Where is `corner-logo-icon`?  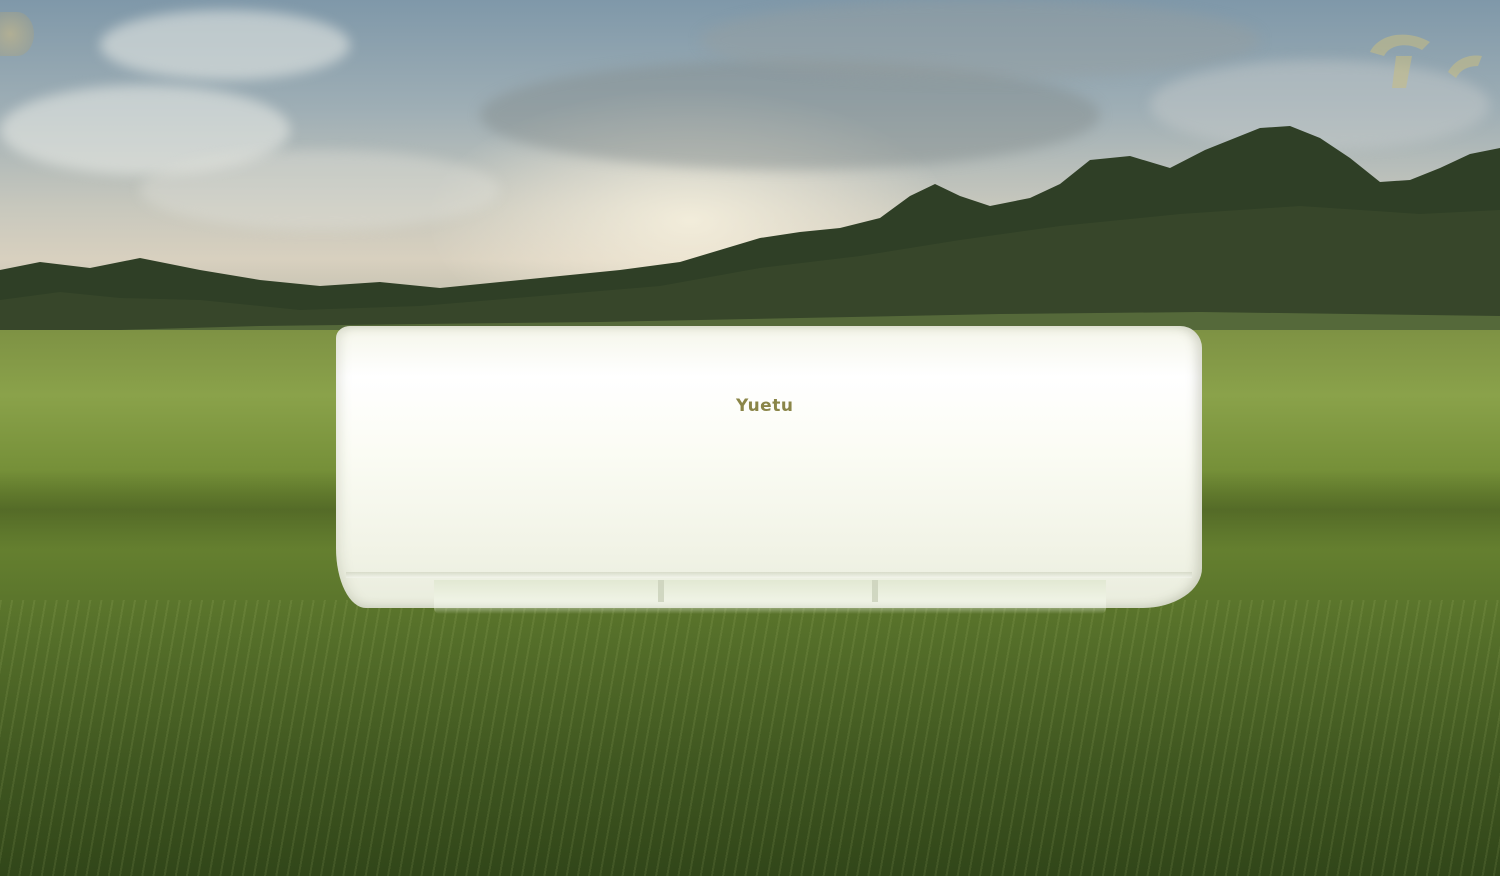 corner-logo-icon is located at coordinates (1426, 61).